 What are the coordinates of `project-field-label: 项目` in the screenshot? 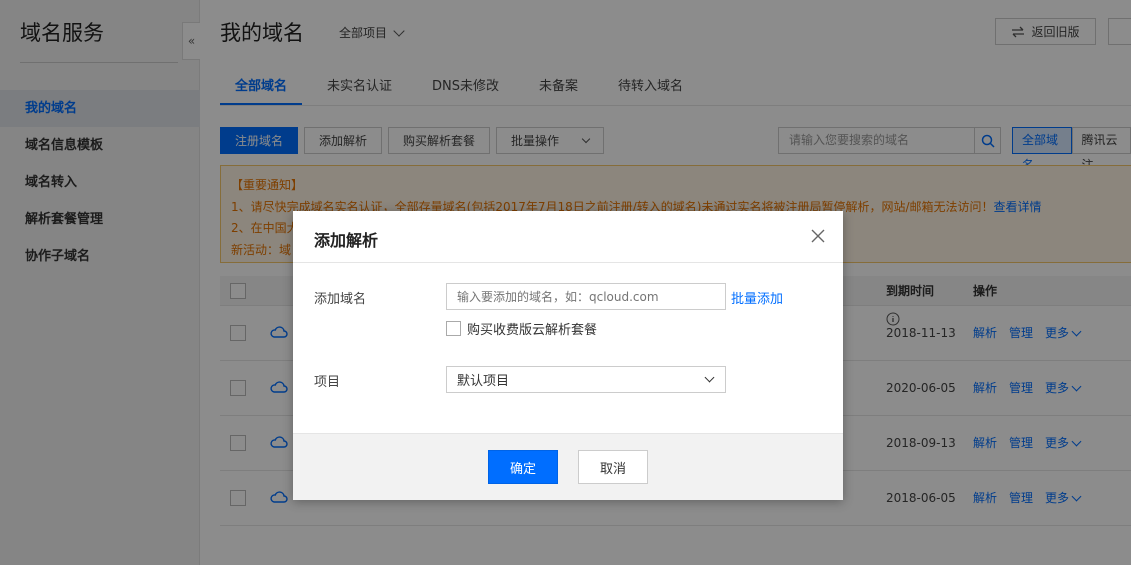 It's located at (327, 382).